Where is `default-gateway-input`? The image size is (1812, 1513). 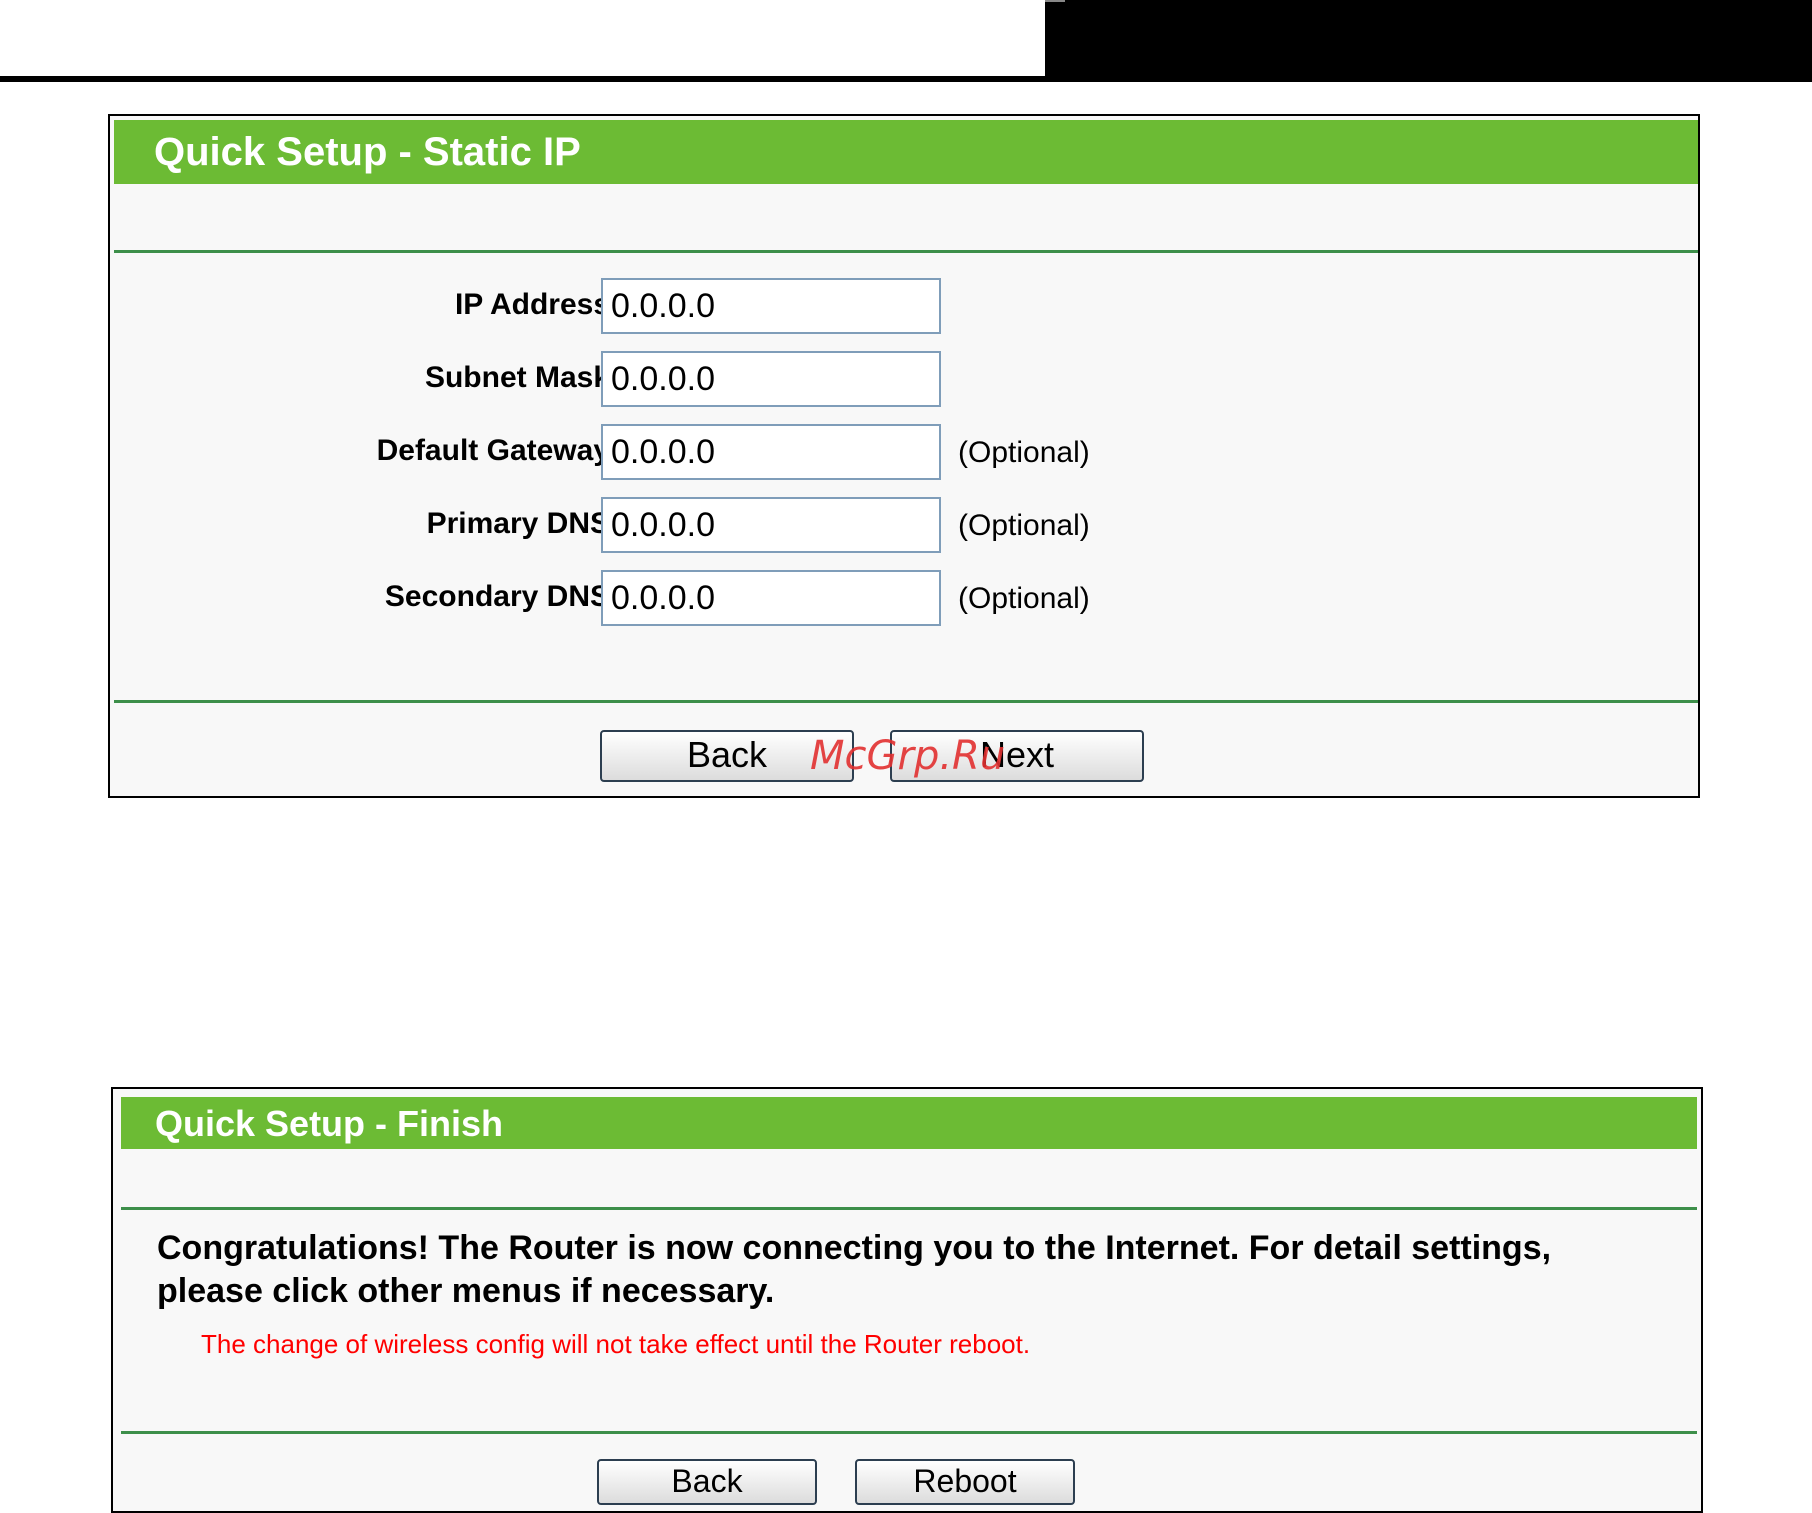 default-gateway-input is located at coordinates (771, 452).